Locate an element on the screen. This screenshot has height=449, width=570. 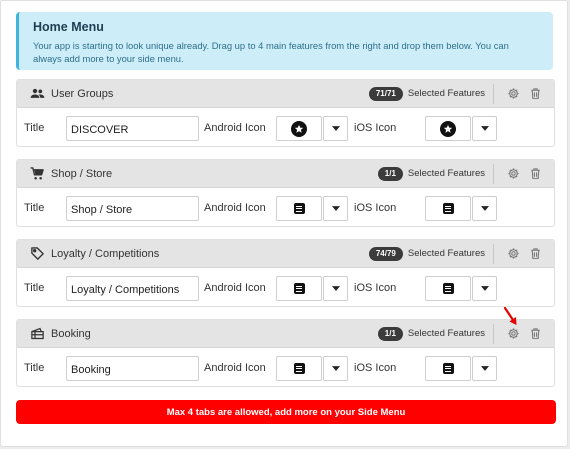
tab-feature-name: User Groups is located at coordinates (82, 93).